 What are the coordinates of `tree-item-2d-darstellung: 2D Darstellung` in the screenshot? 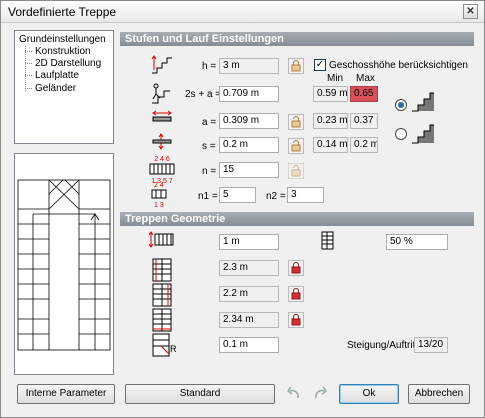 It's located at (68, 63).